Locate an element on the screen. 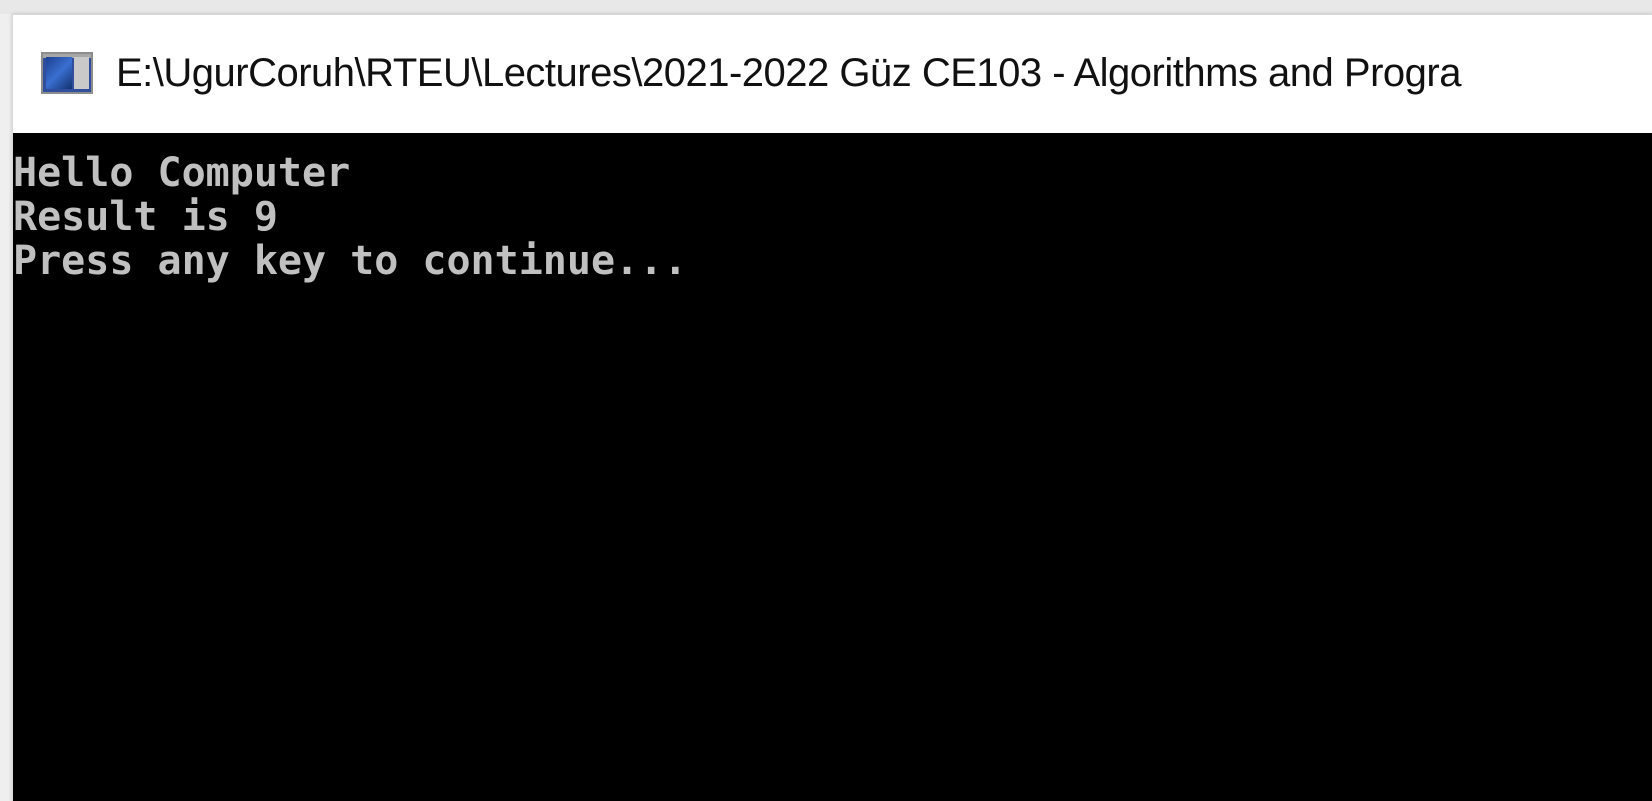  window-shadow-strip is located at coordinates (826, 7).